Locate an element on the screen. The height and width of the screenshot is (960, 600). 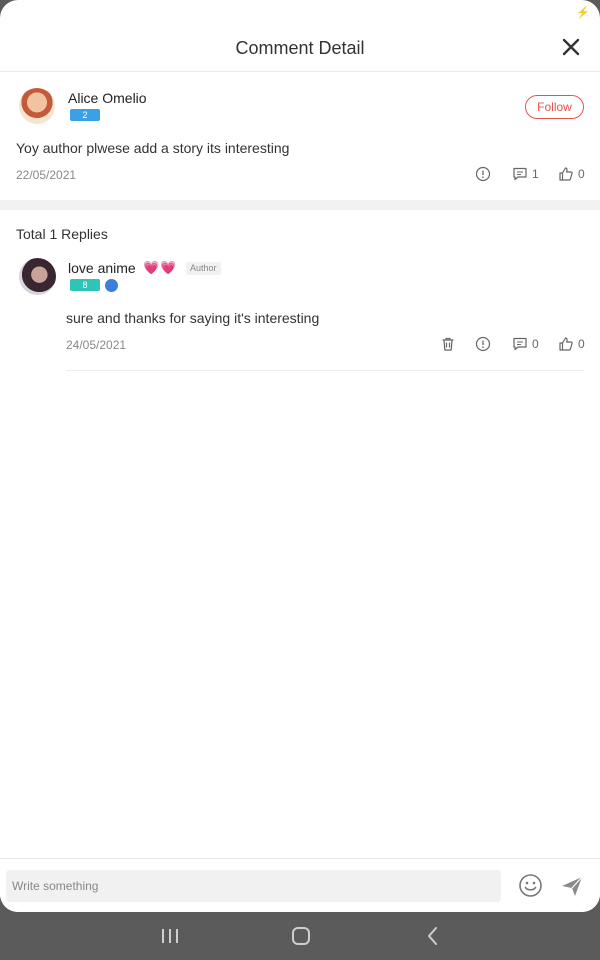
delete-button is located at coordinates (450, 344).